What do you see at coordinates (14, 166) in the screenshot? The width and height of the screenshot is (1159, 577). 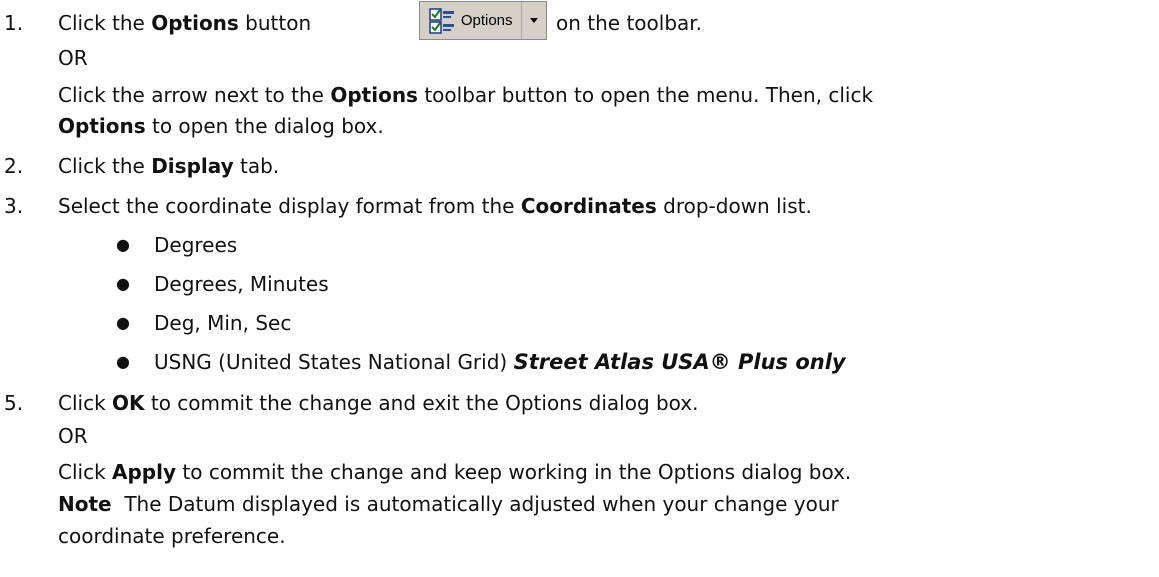 I see `step-number: 2.` at bounding box center [14, 166].